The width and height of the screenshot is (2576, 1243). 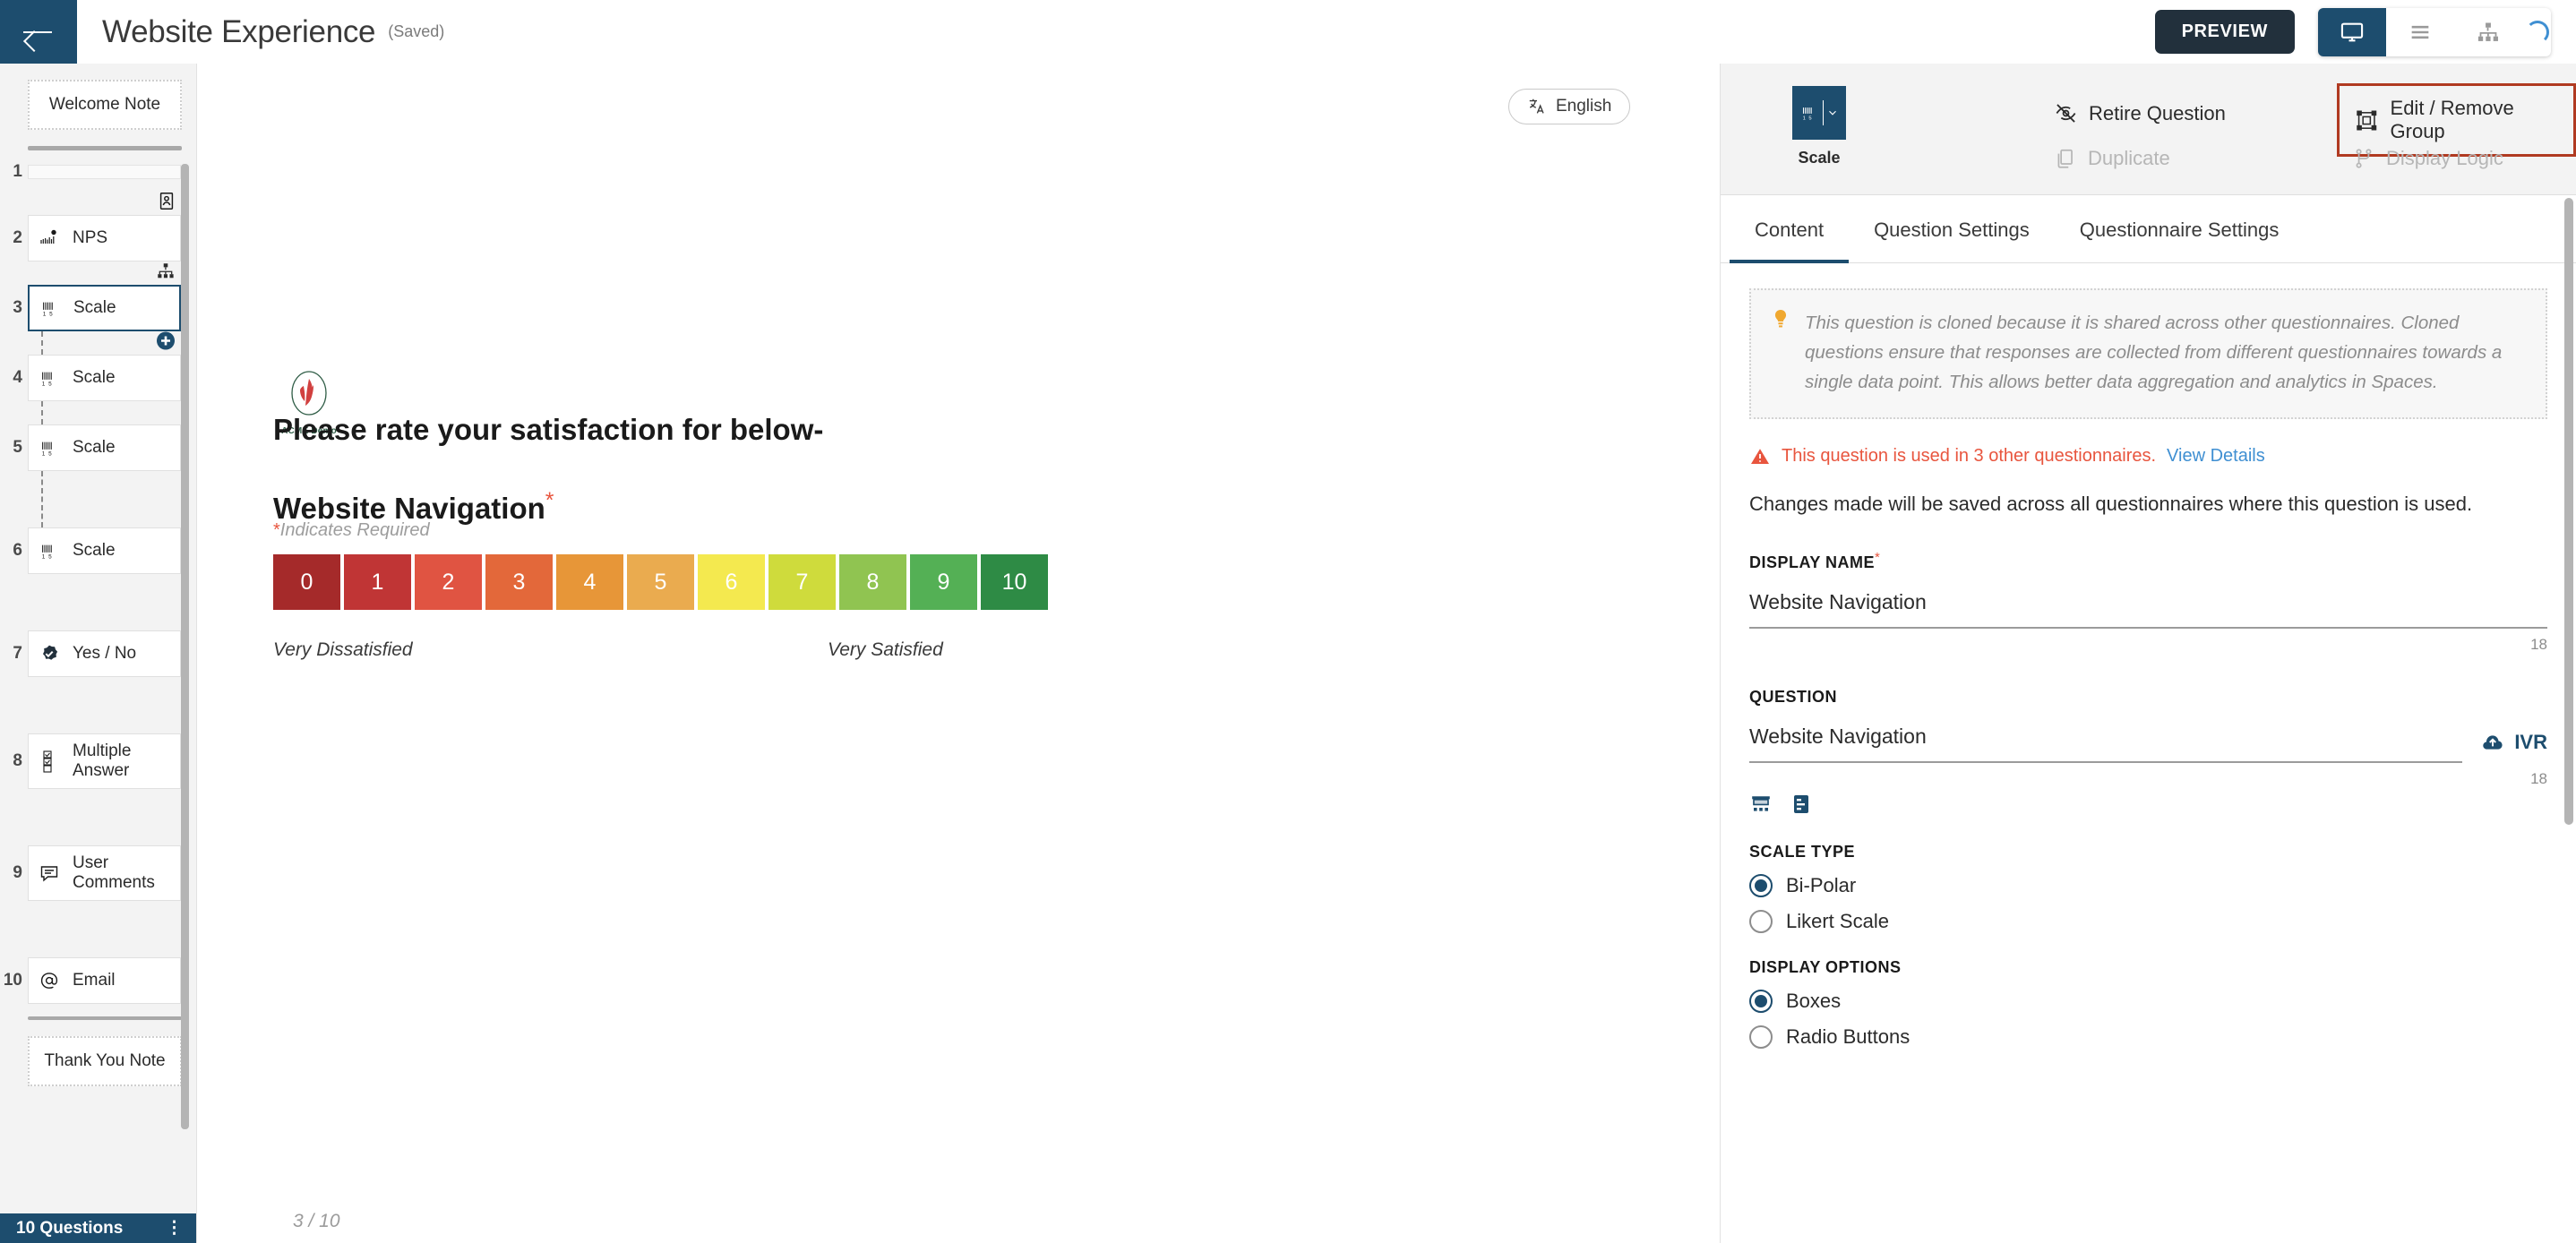 I want to click on list-item: 4 1 5 Scale, so click(x=98, y=378).